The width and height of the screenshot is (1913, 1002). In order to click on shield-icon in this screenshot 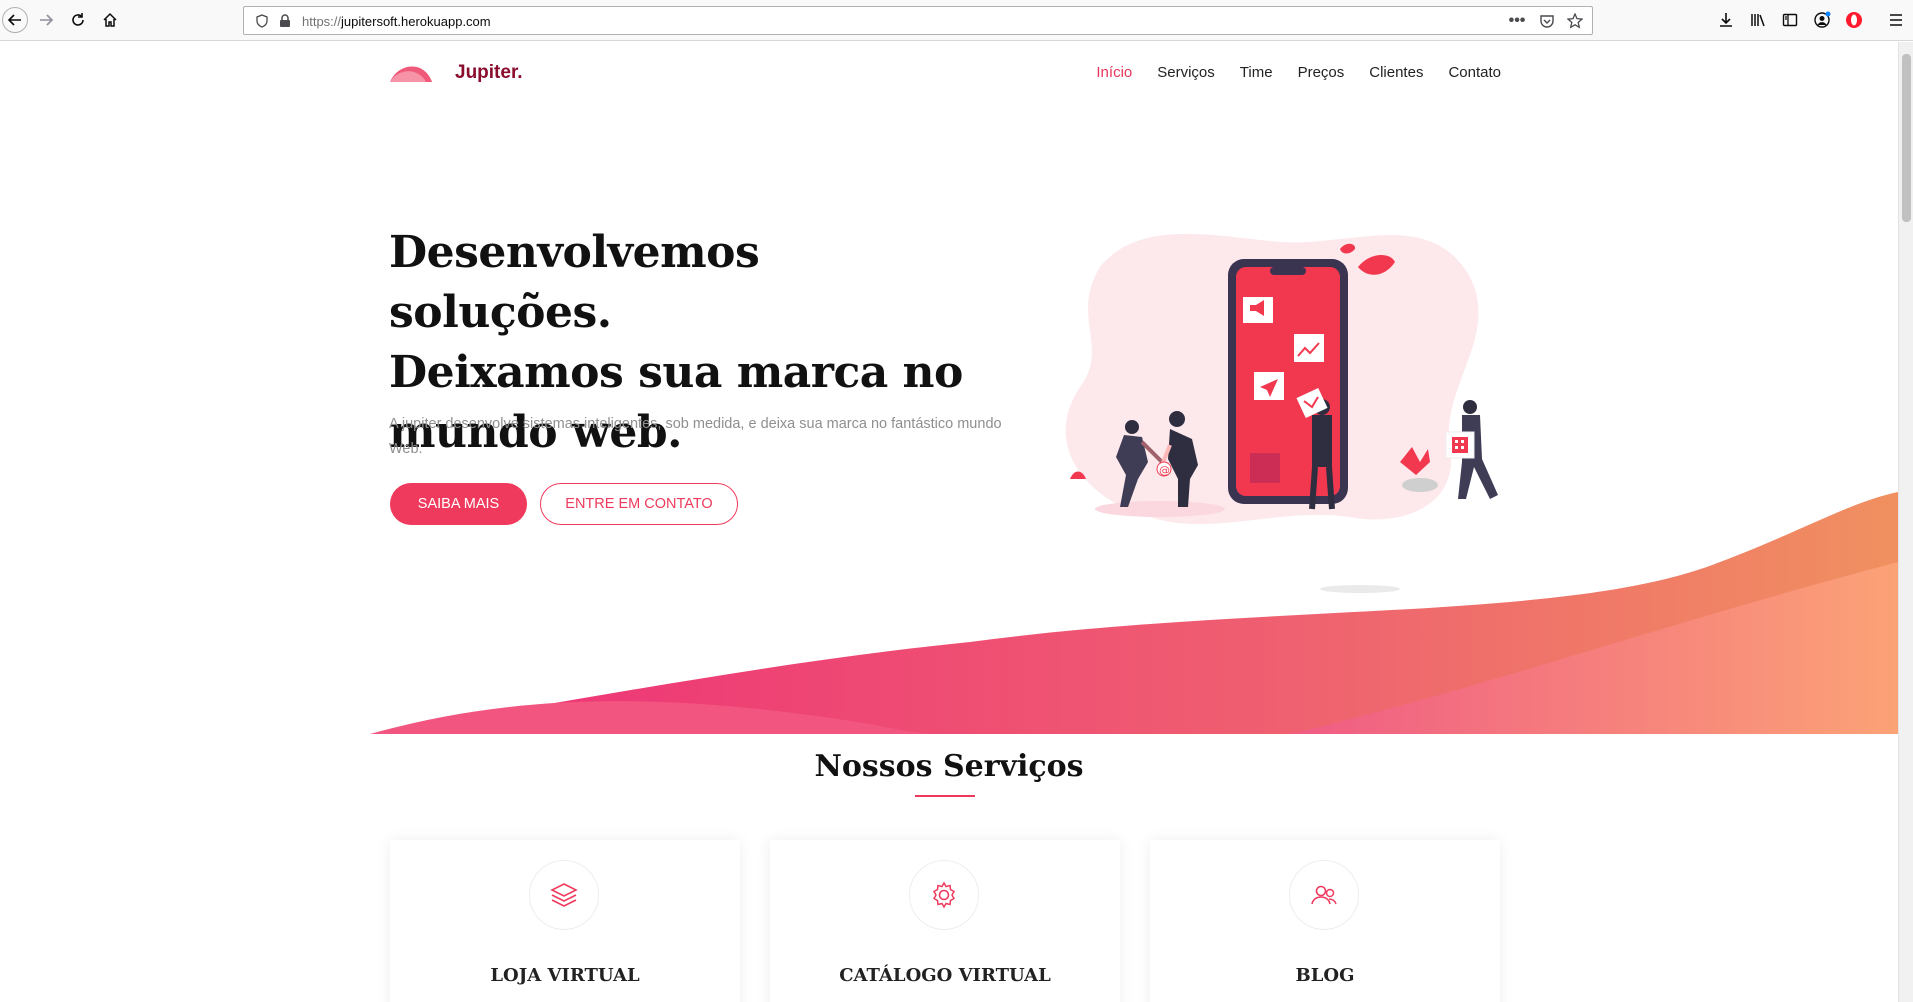, I will do `click(262, 21)`.